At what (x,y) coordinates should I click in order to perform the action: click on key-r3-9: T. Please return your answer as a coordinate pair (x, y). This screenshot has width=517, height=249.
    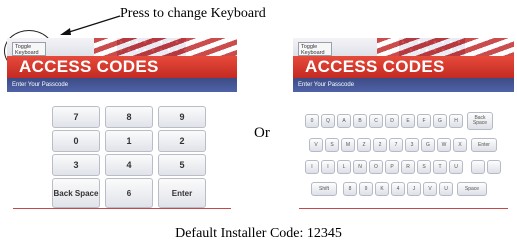
    Looking at the image, I should click on (440, 167).